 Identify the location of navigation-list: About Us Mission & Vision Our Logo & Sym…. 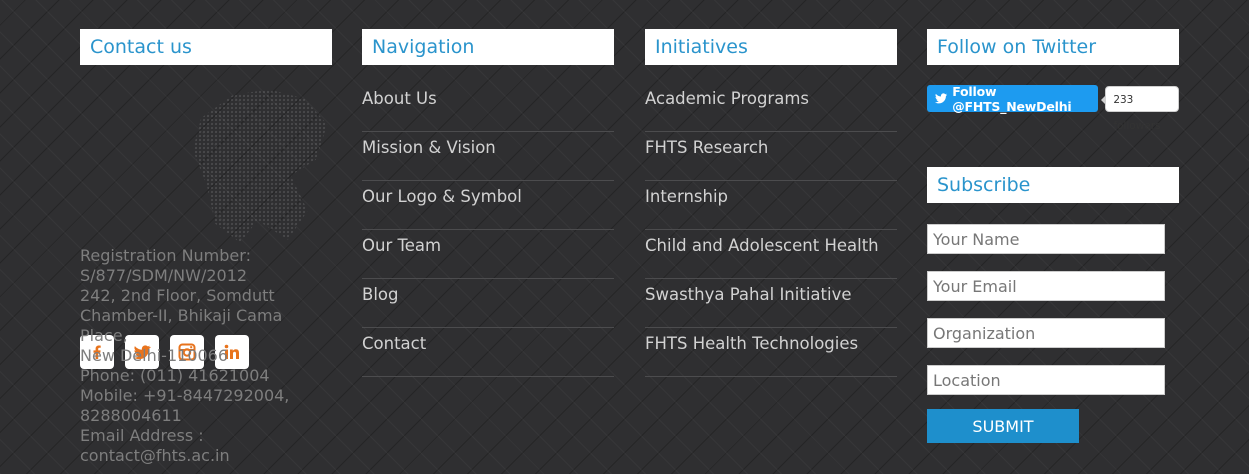
(488, 230).